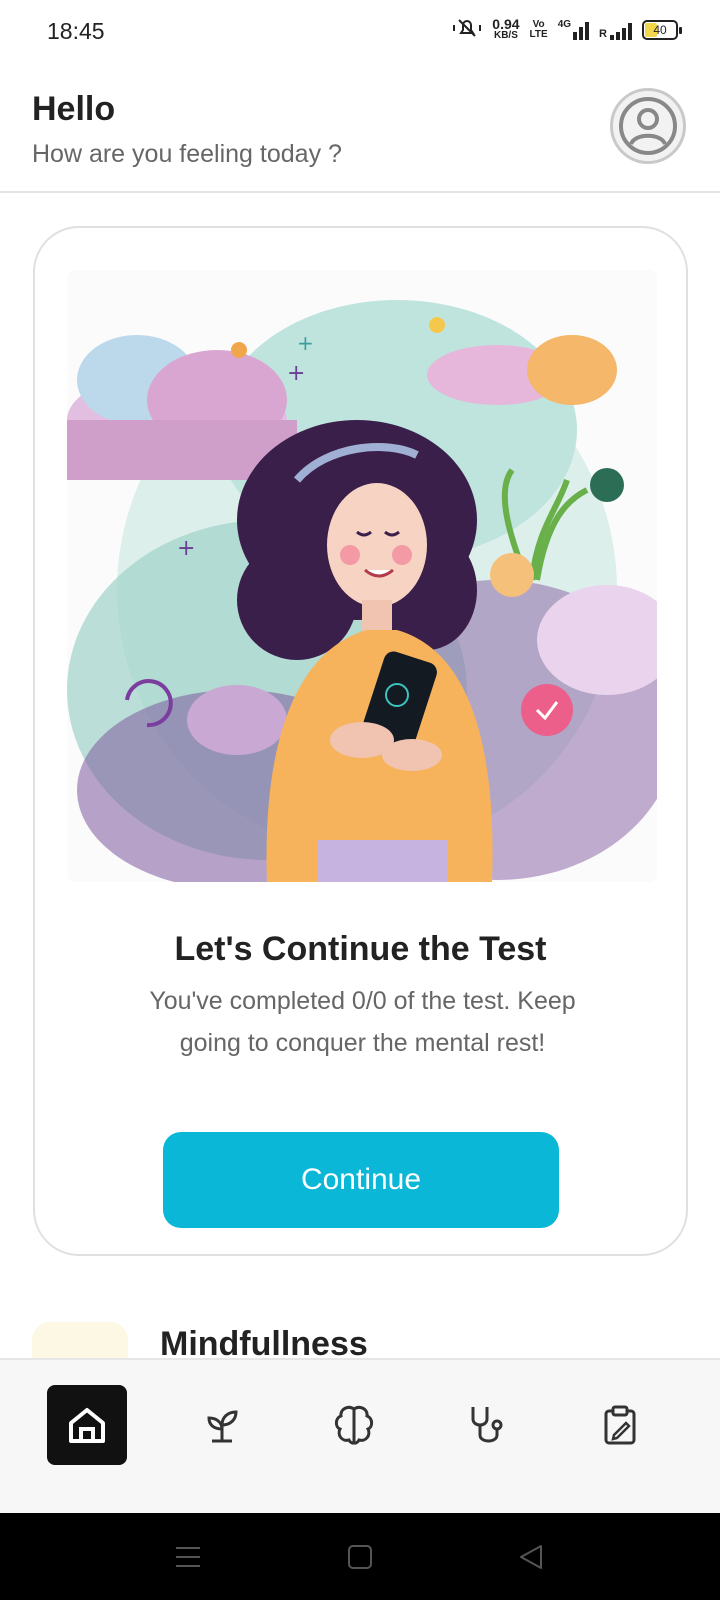 Image resolution: width=720 pixels, height=1600 pixels. What do you see at coordinates (573, 29) in the screenshot?
I see `signal-4g: 4G` at bounding box center [573, 29].